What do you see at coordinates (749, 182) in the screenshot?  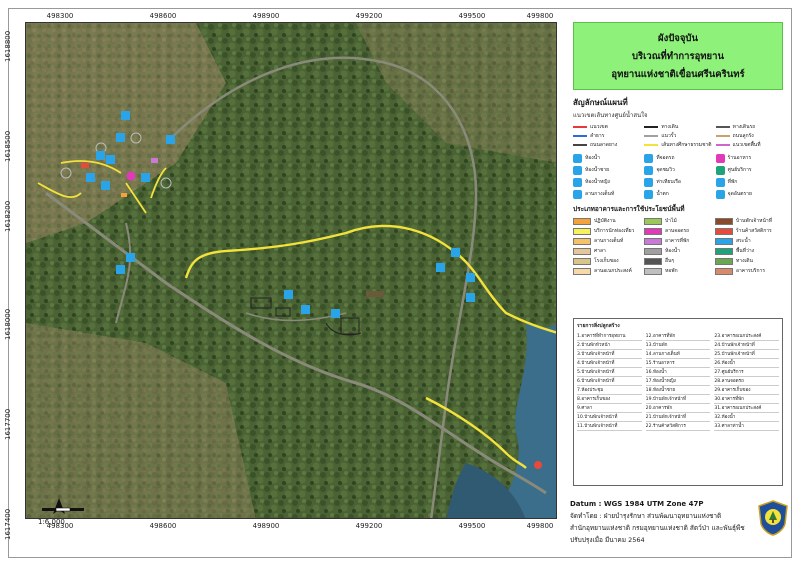 I see `legend-icon-item: ที่พัก` at bounding box center [749, 182].